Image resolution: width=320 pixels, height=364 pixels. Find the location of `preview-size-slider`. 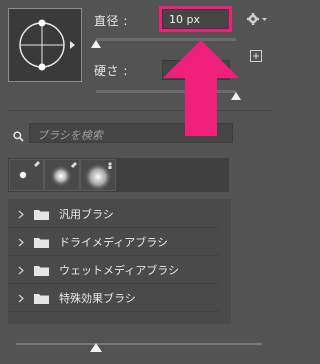

preview-size-slider is located at coordinates (139, 344).